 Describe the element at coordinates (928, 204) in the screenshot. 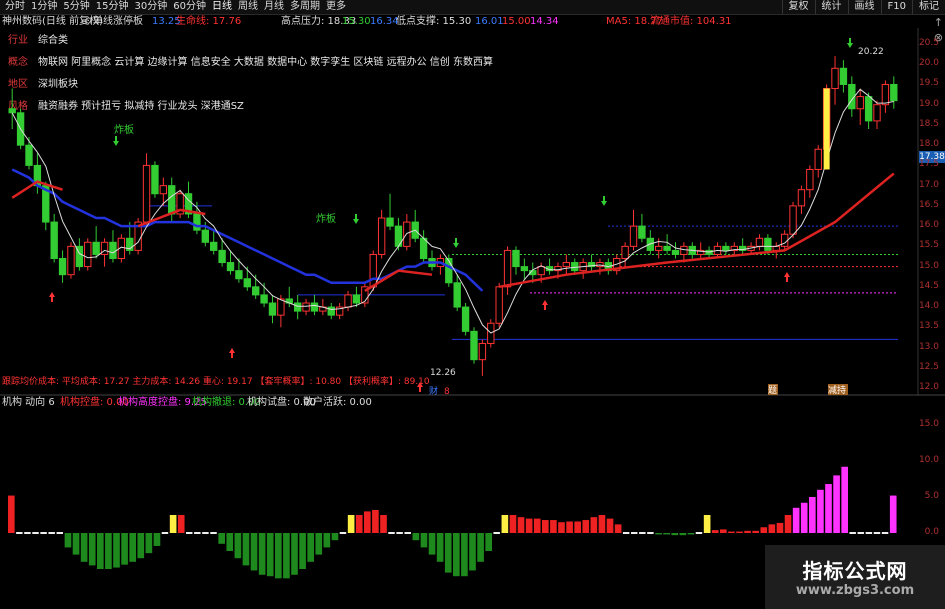

I see `price-tick: 16.5` at that location.